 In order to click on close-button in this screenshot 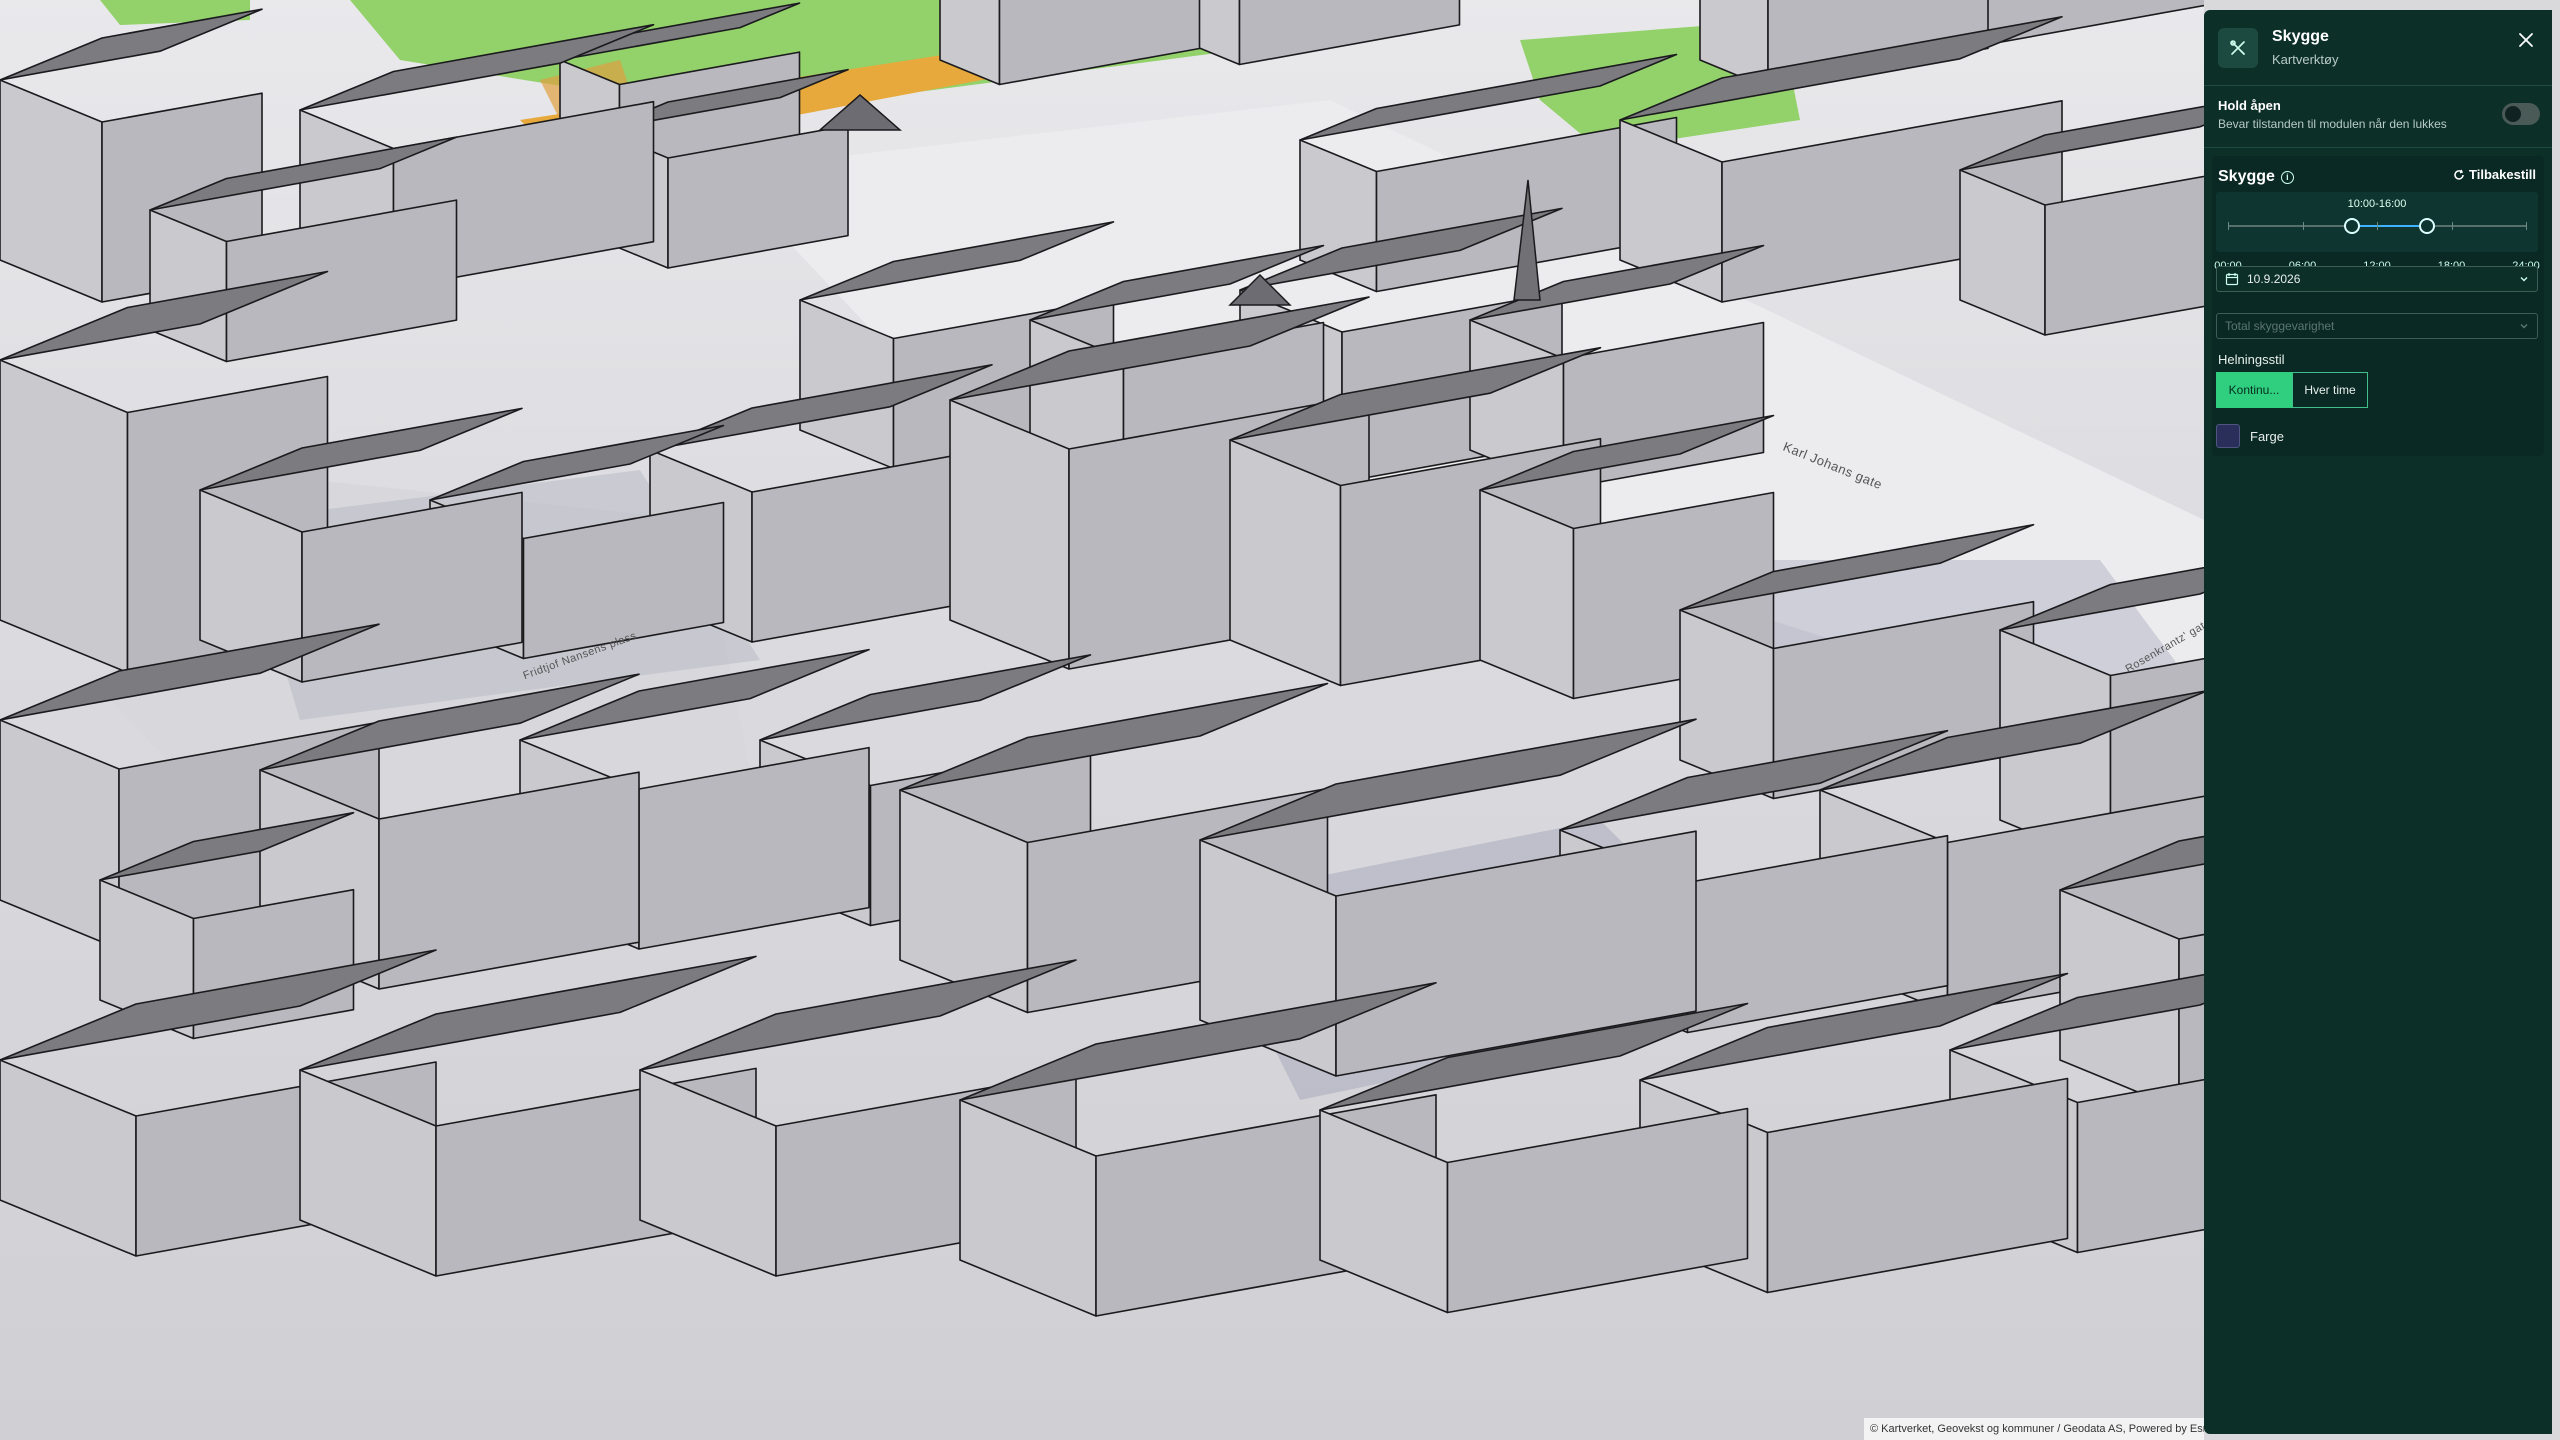, I will do `click(2526, 40)`.